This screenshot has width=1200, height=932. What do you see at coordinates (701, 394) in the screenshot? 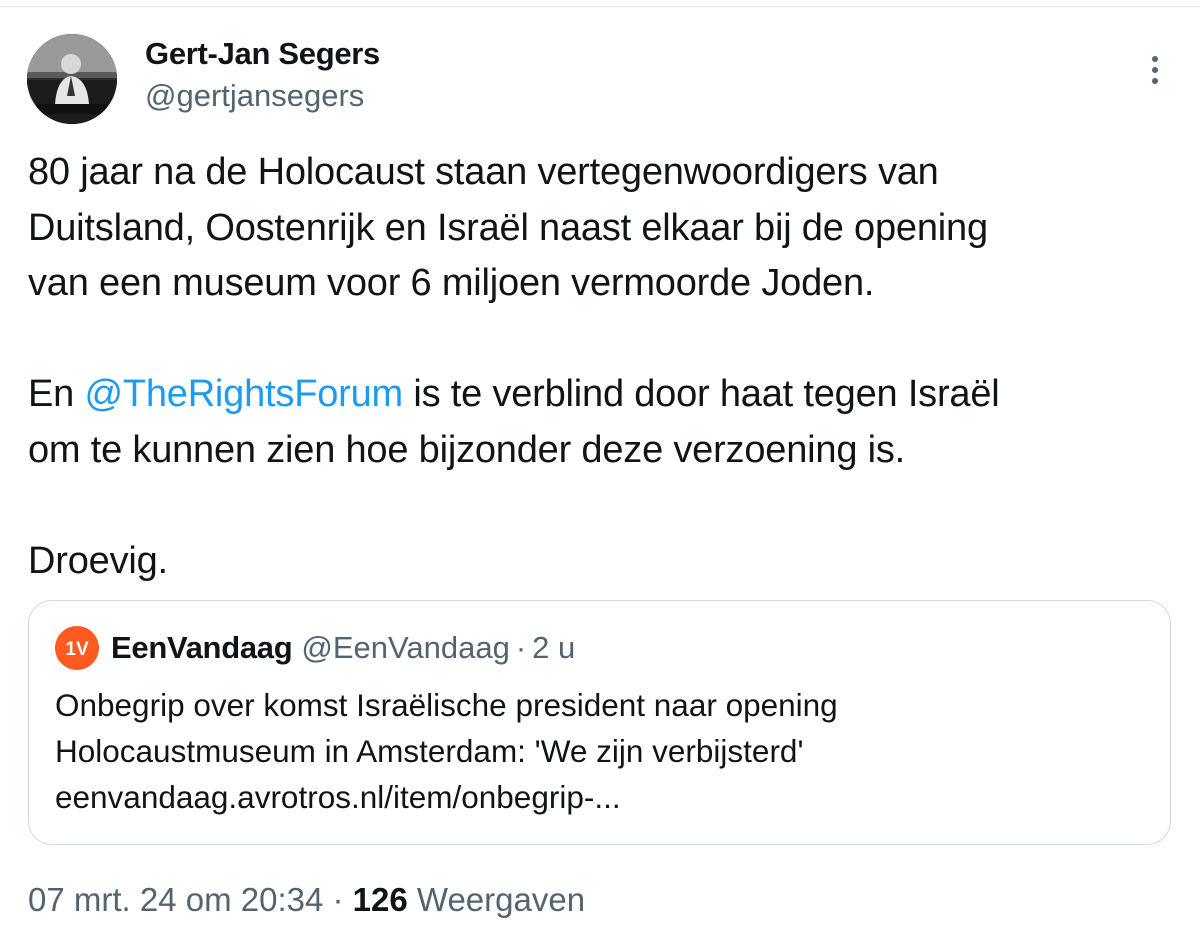
I see `tweet-text-segment: is te verblind door haat tegen Israël` at bounding box center [701, 394].